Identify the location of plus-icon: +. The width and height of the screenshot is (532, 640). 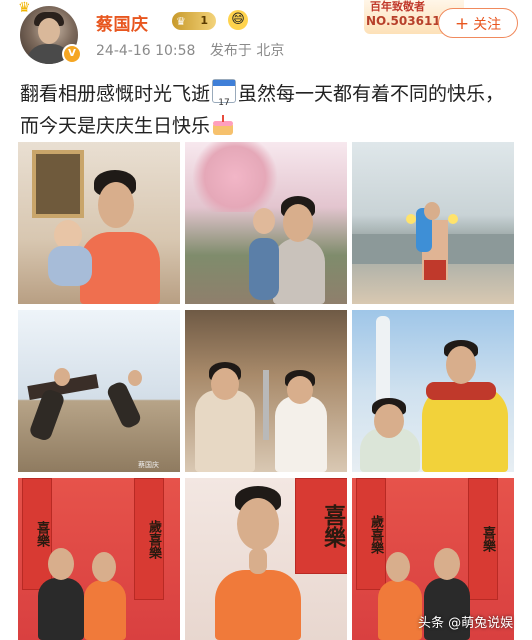
(462, 24).